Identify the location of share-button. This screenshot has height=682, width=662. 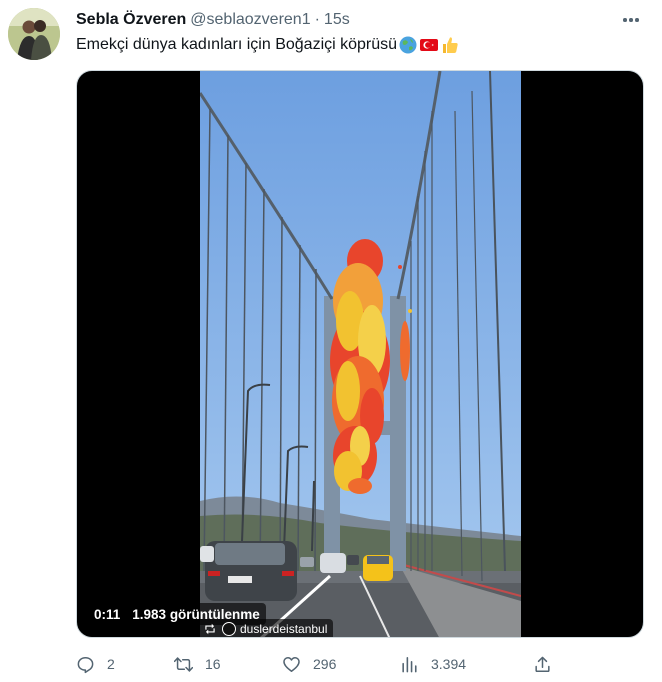
(542, 664).